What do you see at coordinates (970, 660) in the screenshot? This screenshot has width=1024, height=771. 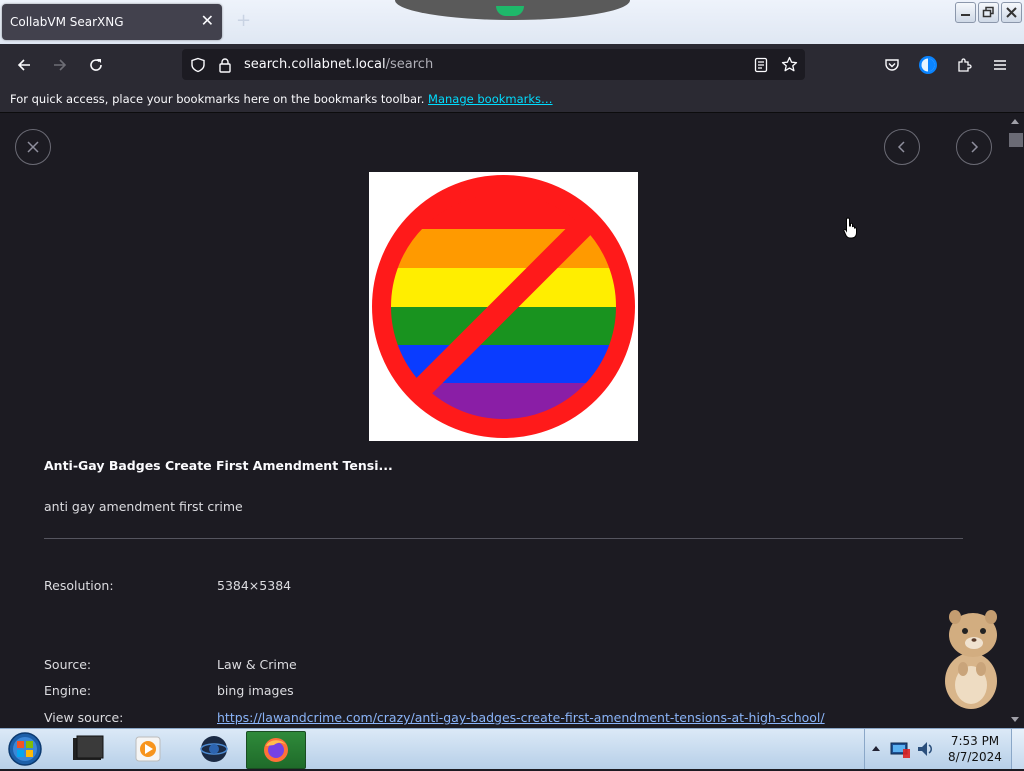 I see `hamster-sticker` at bounding box center [970, 660].